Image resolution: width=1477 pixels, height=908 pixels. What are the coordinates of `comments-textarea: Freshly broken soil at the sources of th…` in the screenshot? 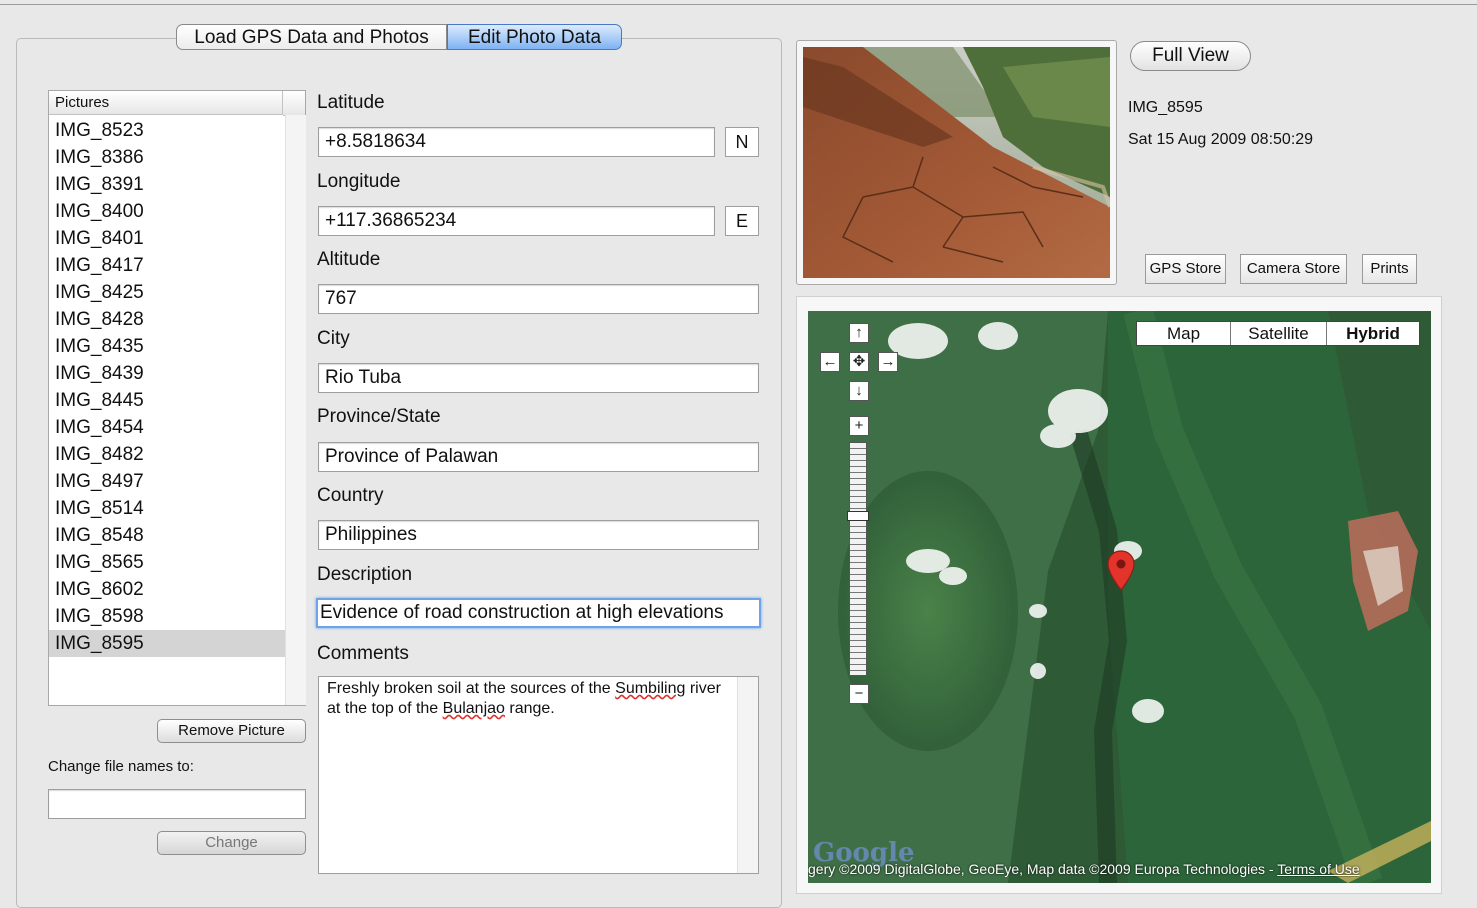 It's located at (538, 775).